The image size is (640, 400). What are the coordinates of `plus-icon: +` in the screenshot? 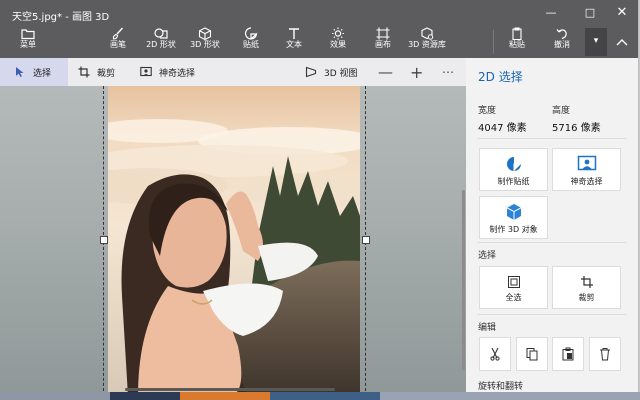 It's located at (417, 72).